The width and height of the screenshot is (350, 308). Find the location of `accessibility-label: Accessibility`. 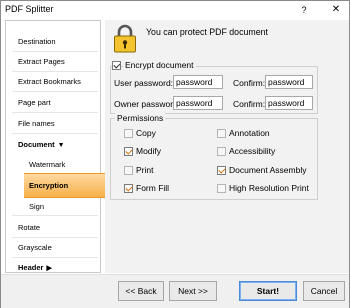

accessibility-label: Accessibility is located at coordinates (252, 151).